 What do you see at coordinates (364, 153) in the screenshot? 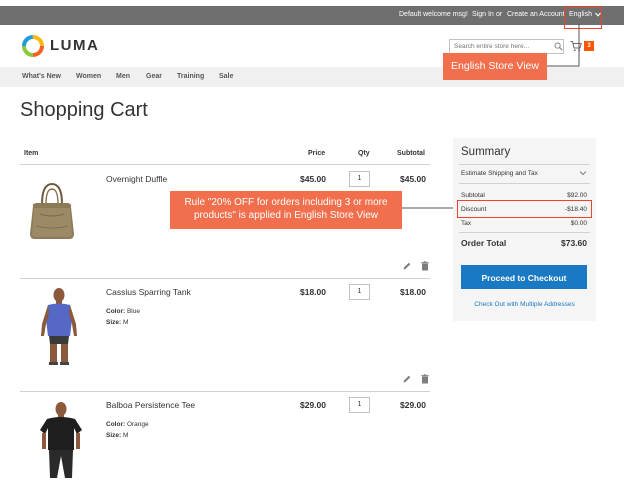
I see `column-header-qty: Qty` at bounding box center [364, 153].